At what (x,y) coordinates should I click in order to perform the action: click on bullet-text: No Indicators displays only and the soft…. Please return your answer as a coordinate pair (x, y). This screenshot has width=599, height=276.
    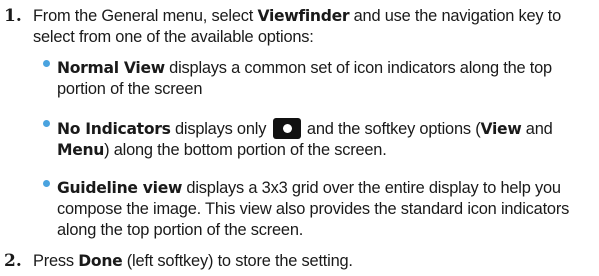
    Looking at the image, I should click on (305, 138).